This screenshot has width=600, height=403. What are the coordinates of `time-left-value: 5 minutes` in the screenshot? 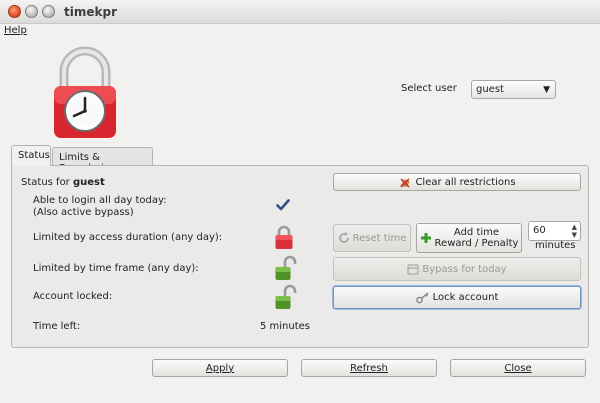 It's located at (285, 326).